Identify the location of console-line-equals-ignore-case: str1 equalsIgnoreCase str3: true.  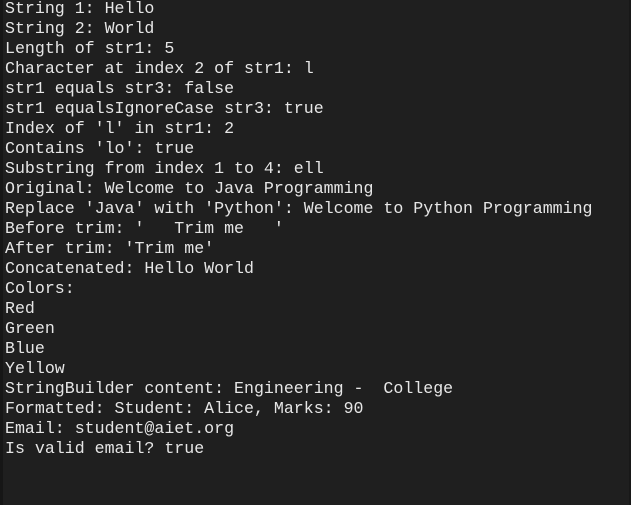
(164, 108).